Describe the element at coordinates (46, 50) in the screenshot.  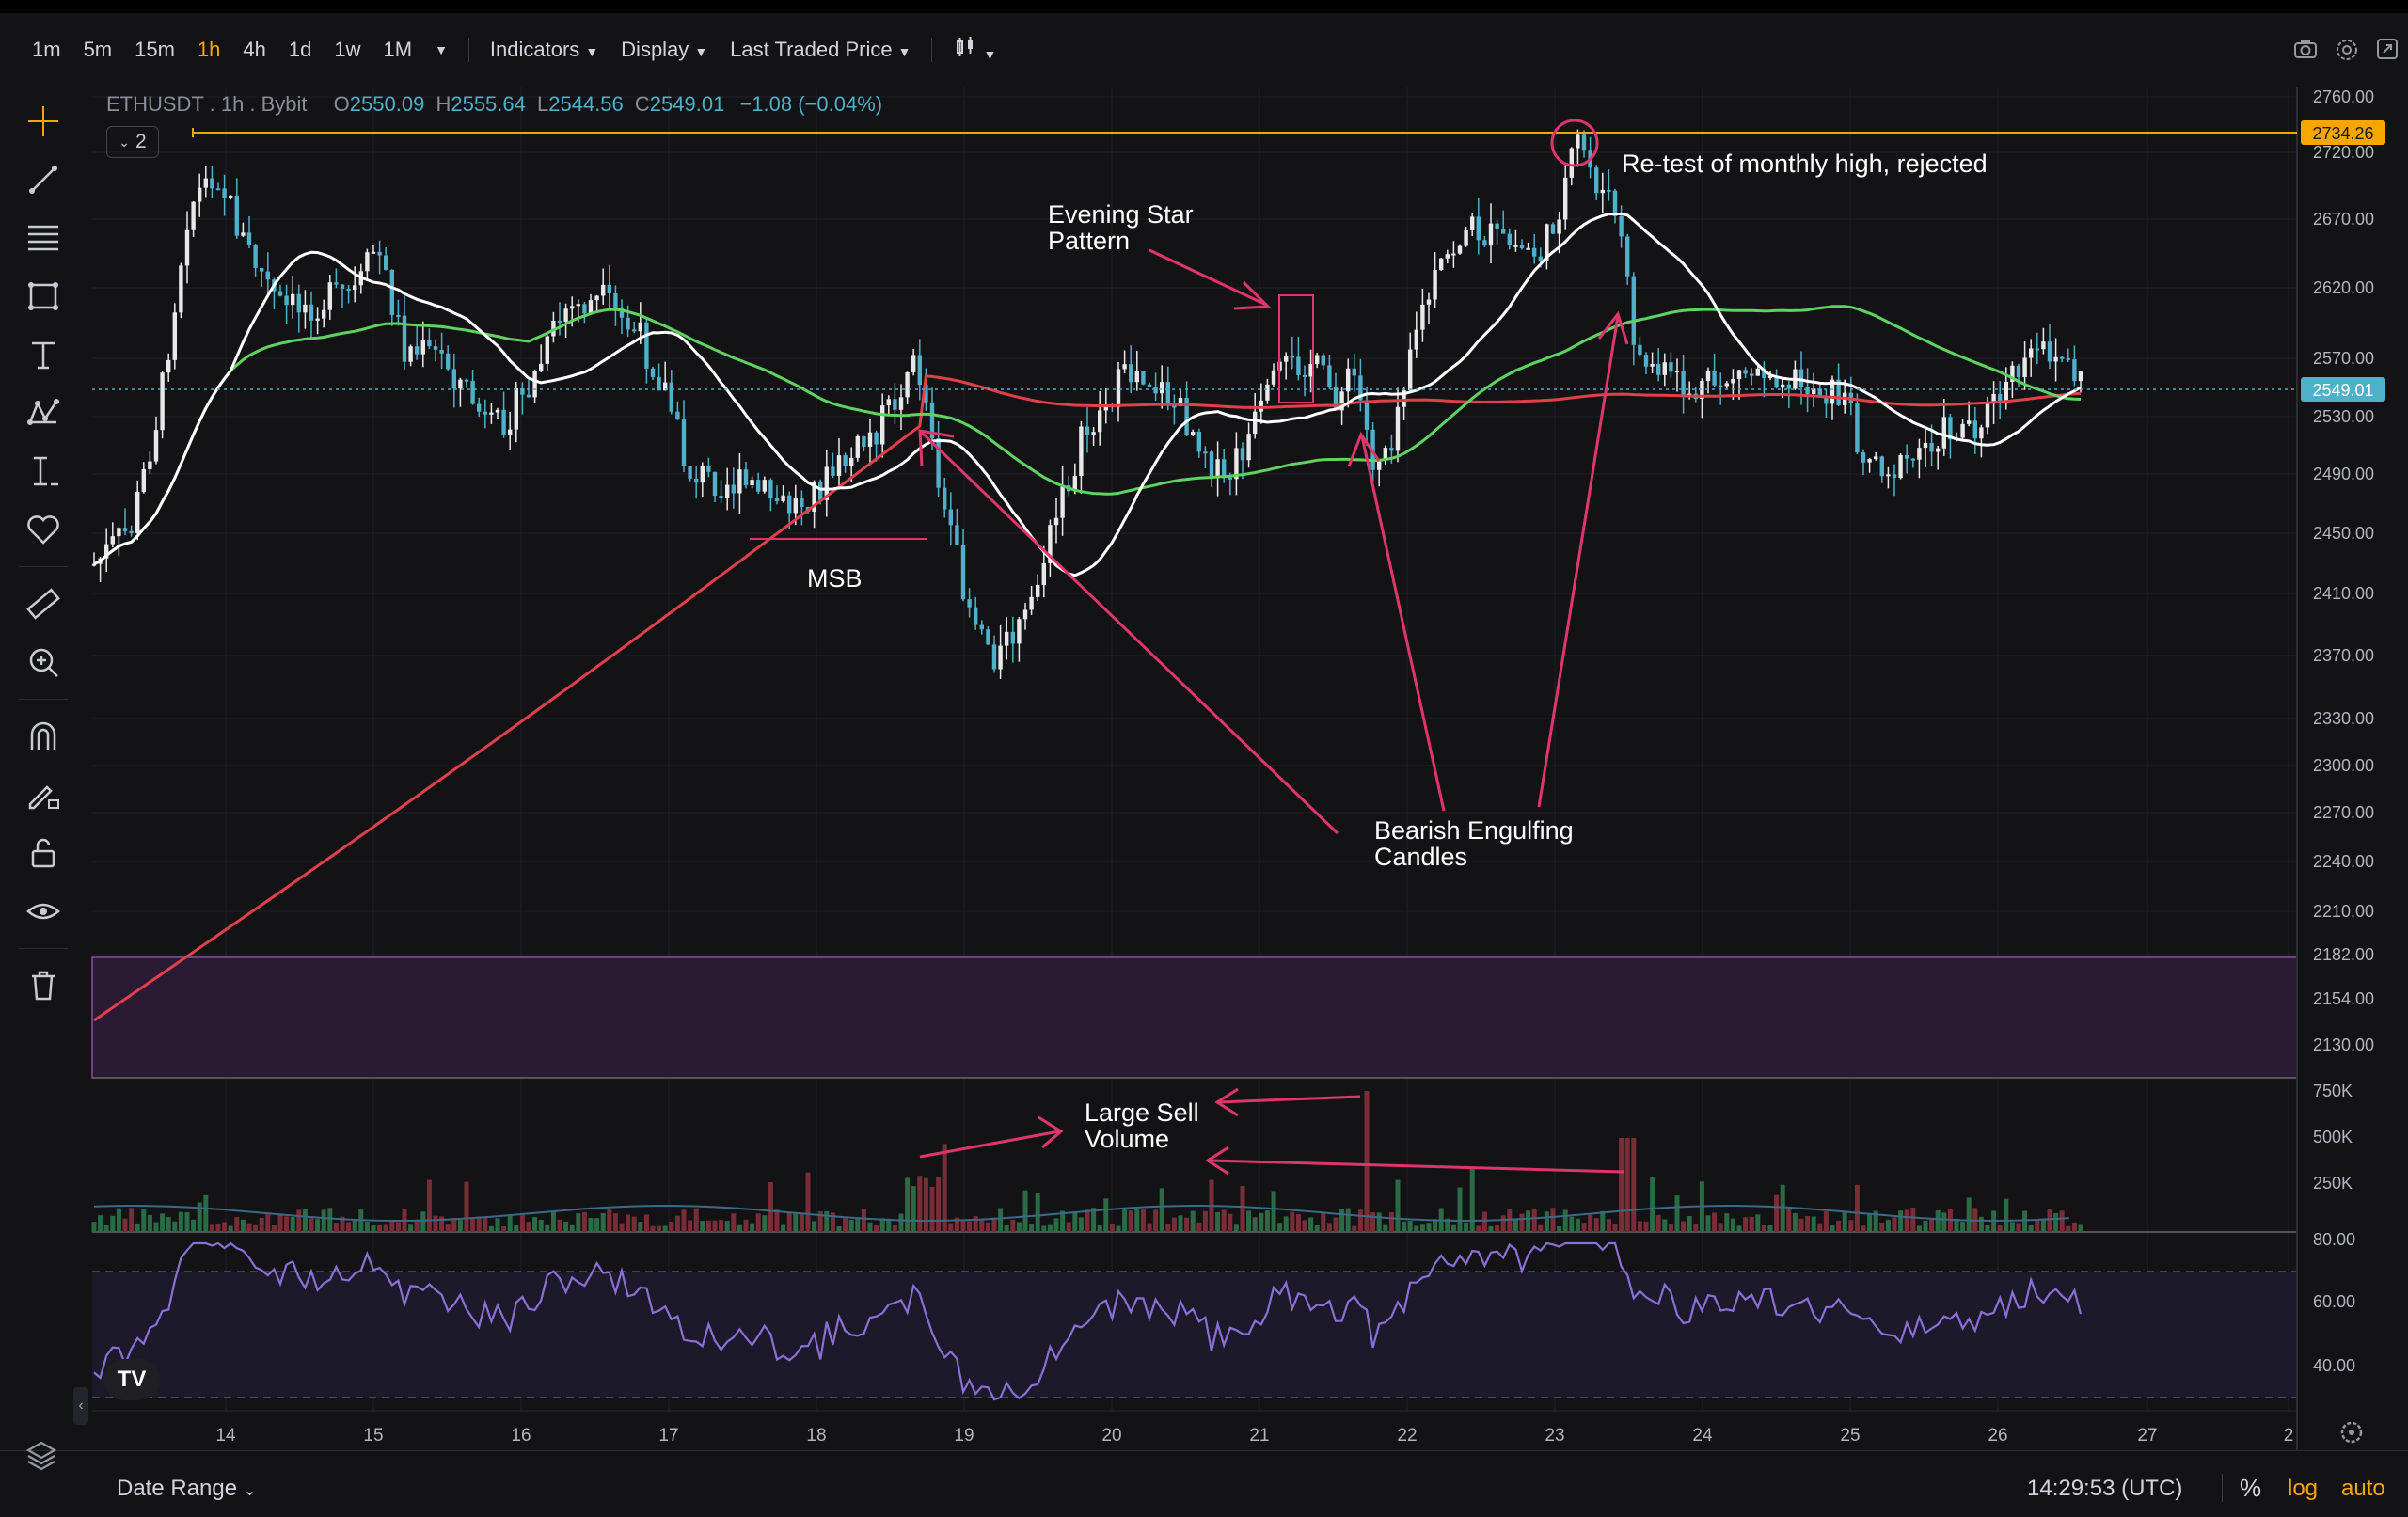
I see `timeframe-1m: 1m` at that location.